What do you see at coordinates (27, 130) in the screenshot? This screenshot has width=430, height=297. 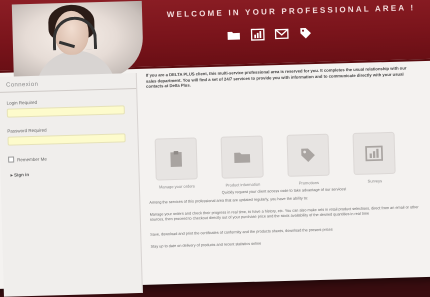 I see `password-label: Password Required` at bounding box center [27, 130].